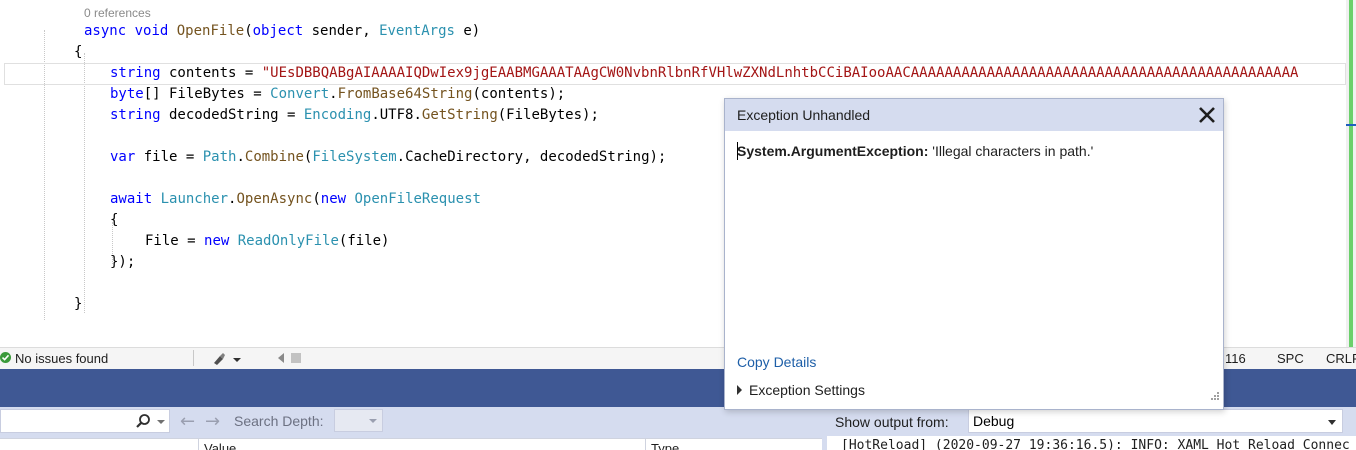  I want to click on code-token: .CacheDirectory, decodedString);, so click(531, 157).